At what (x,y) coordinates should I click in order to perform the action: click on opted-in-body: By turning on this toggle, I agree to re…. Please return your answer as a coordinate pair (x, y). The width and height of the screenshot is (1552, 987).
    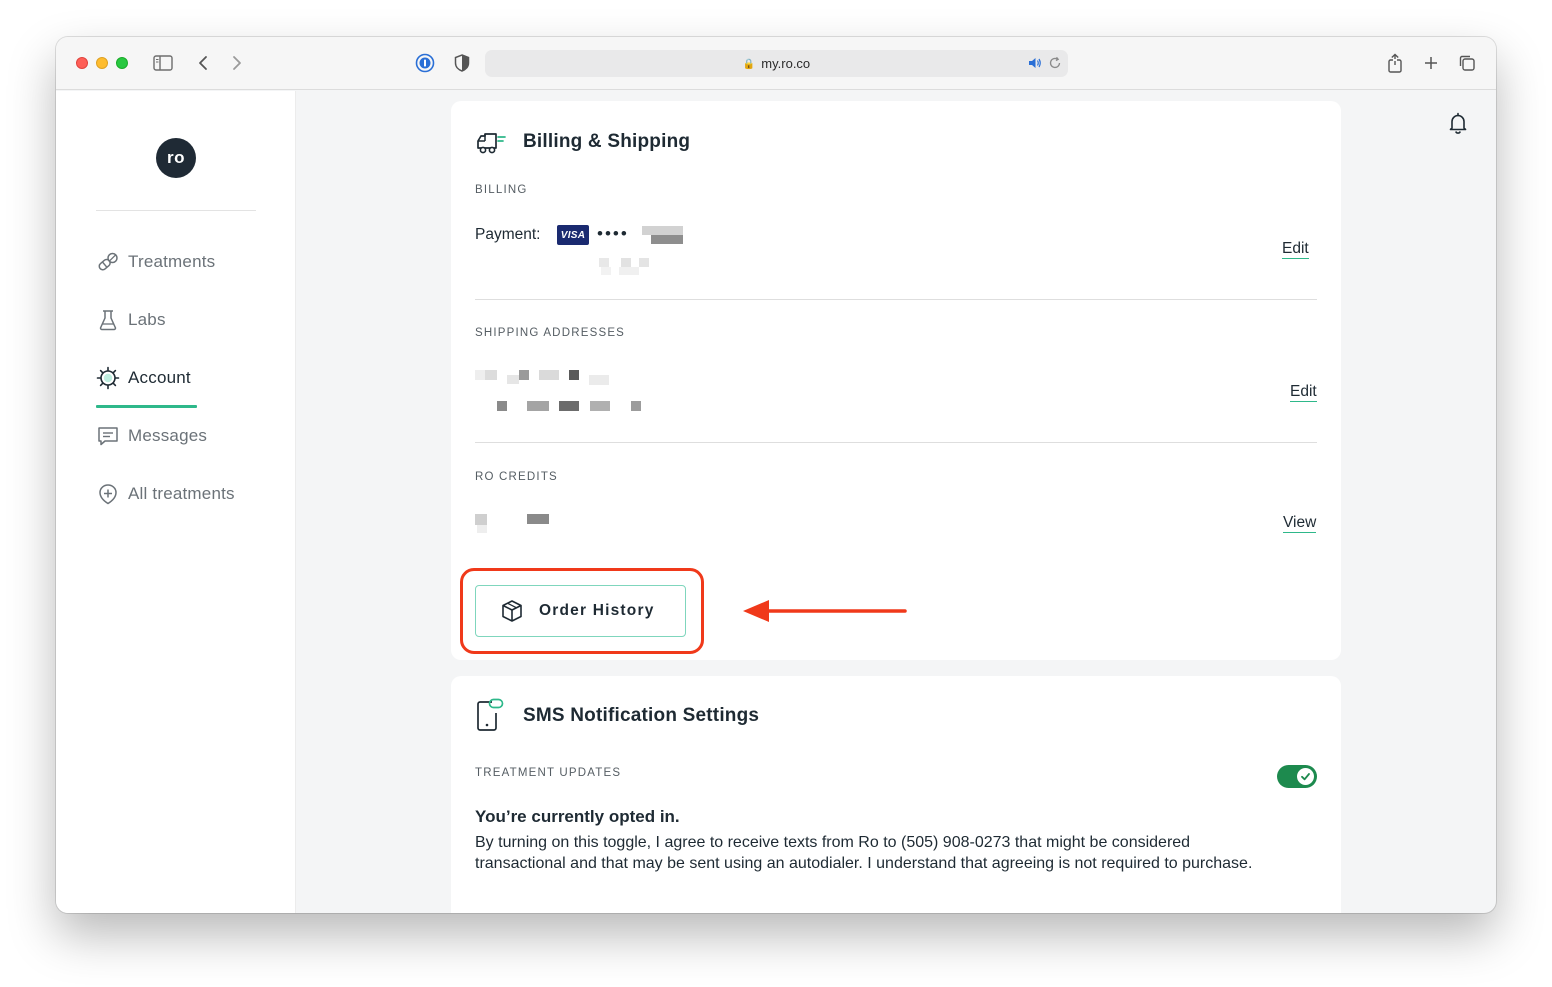
    Looking at the image, I should click on (864, 853).